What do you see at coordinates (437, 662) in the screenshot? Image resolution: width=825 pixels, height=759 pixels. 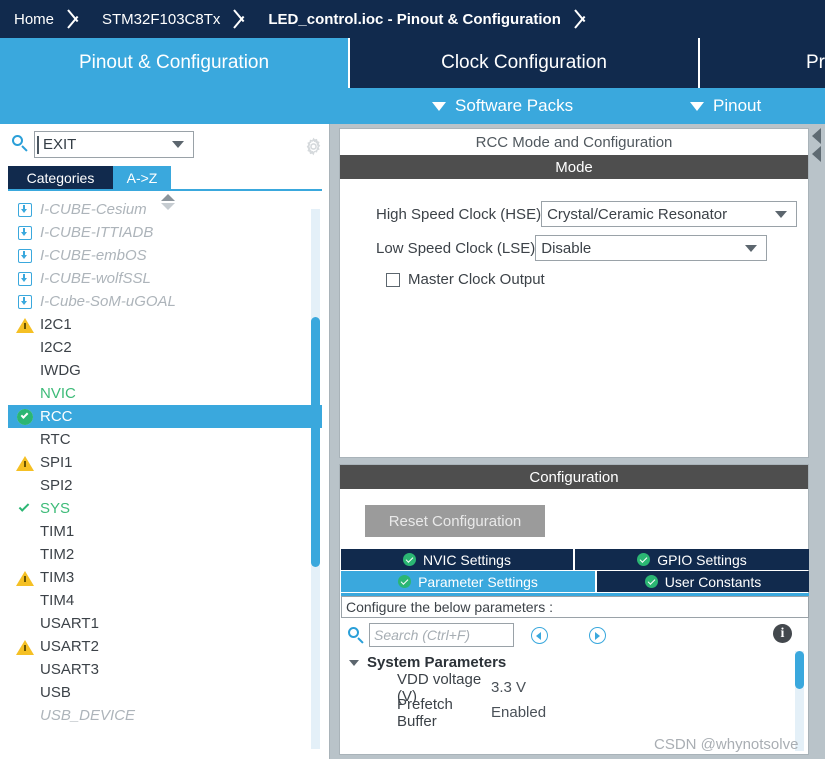 I see `parameter-group-label: System Parameters` at bounding box center [437, 662].